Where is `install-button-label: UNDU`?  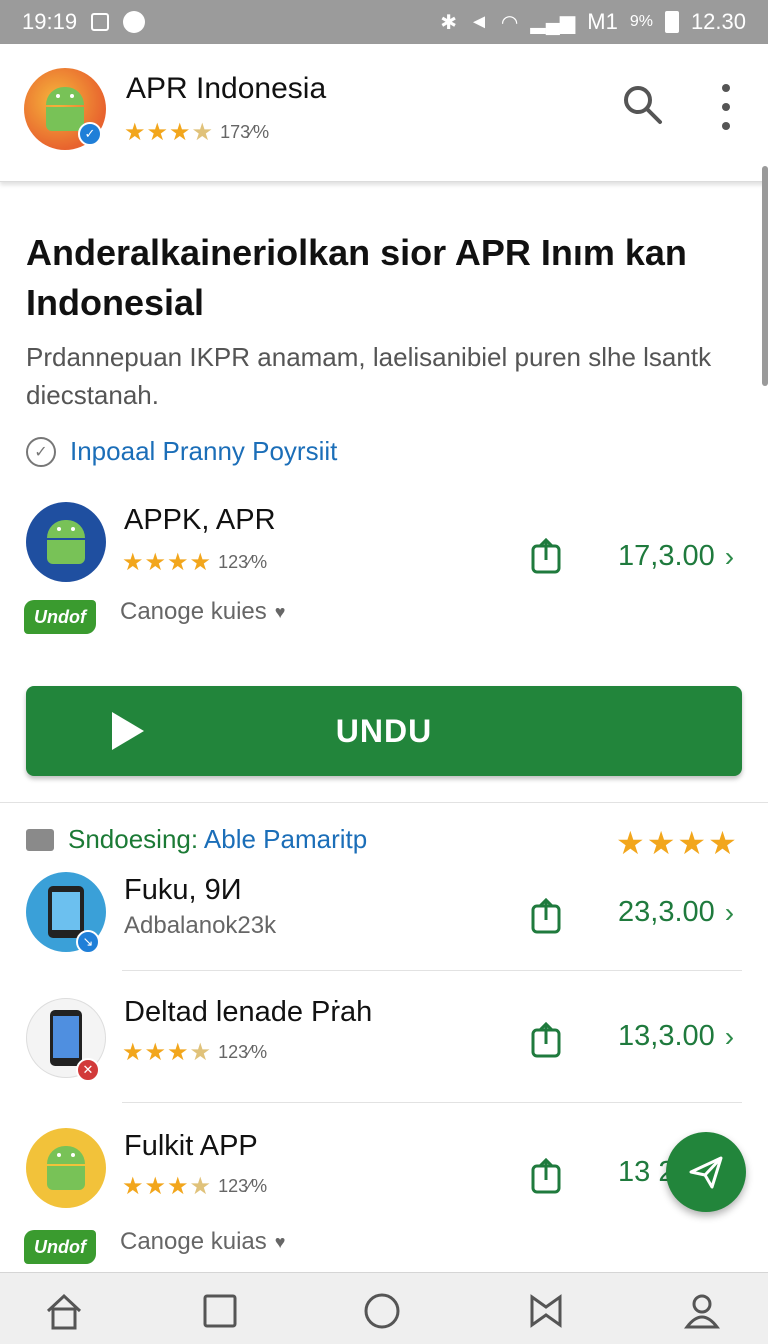
install-button-label: UNDU is located at coordinates (384, 730).